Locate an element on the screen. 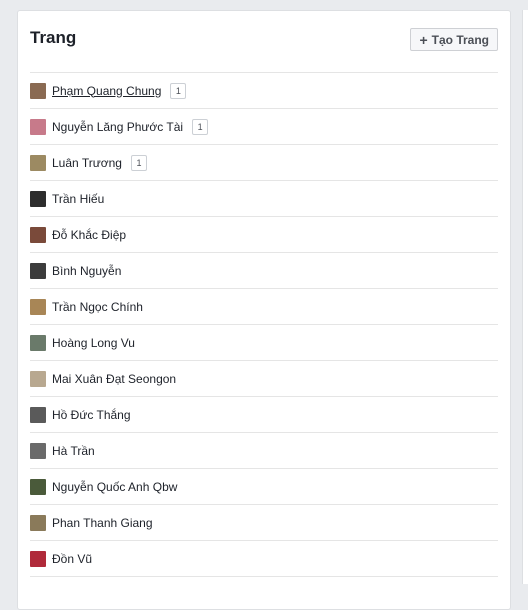 The width and height of the screenshot is (528, 610). list-item: Đỗ Khắc Điệp is located at coordinates (264, 235).